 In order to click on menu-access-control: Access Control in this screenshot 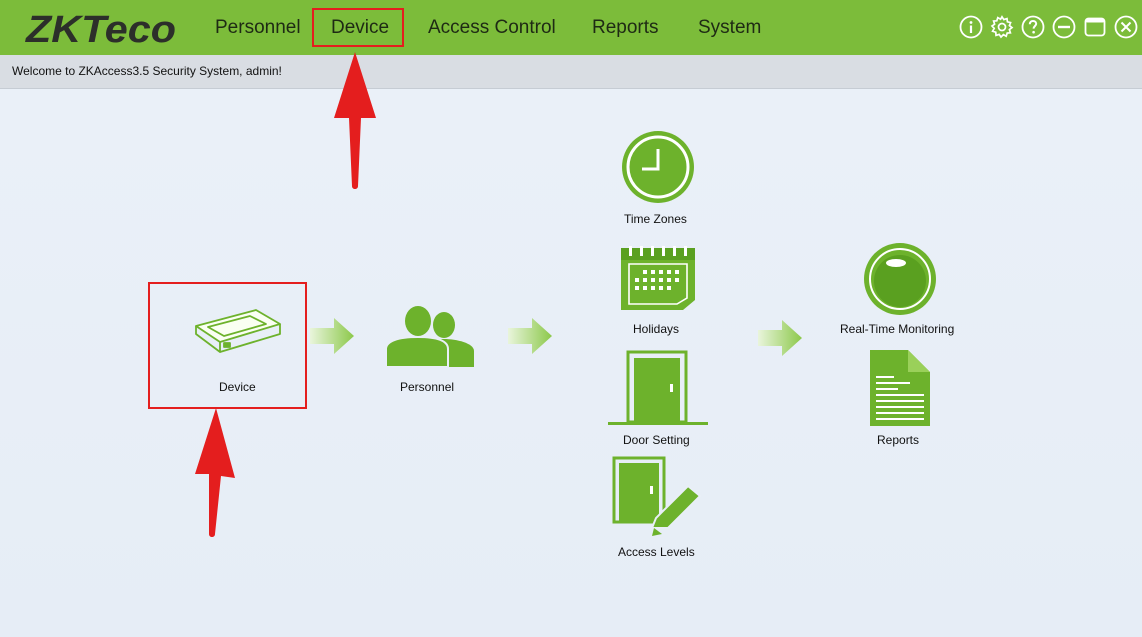, I will do `click(492, 28)`.